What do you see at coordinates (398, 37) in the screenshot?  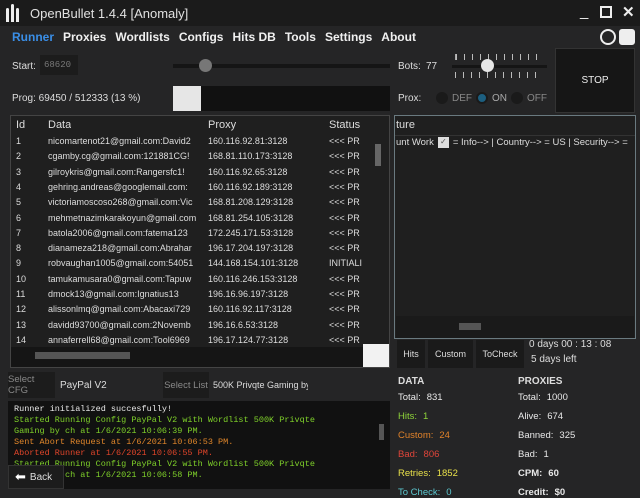 I see `menu-about: About` at bounding box center [398, 37].